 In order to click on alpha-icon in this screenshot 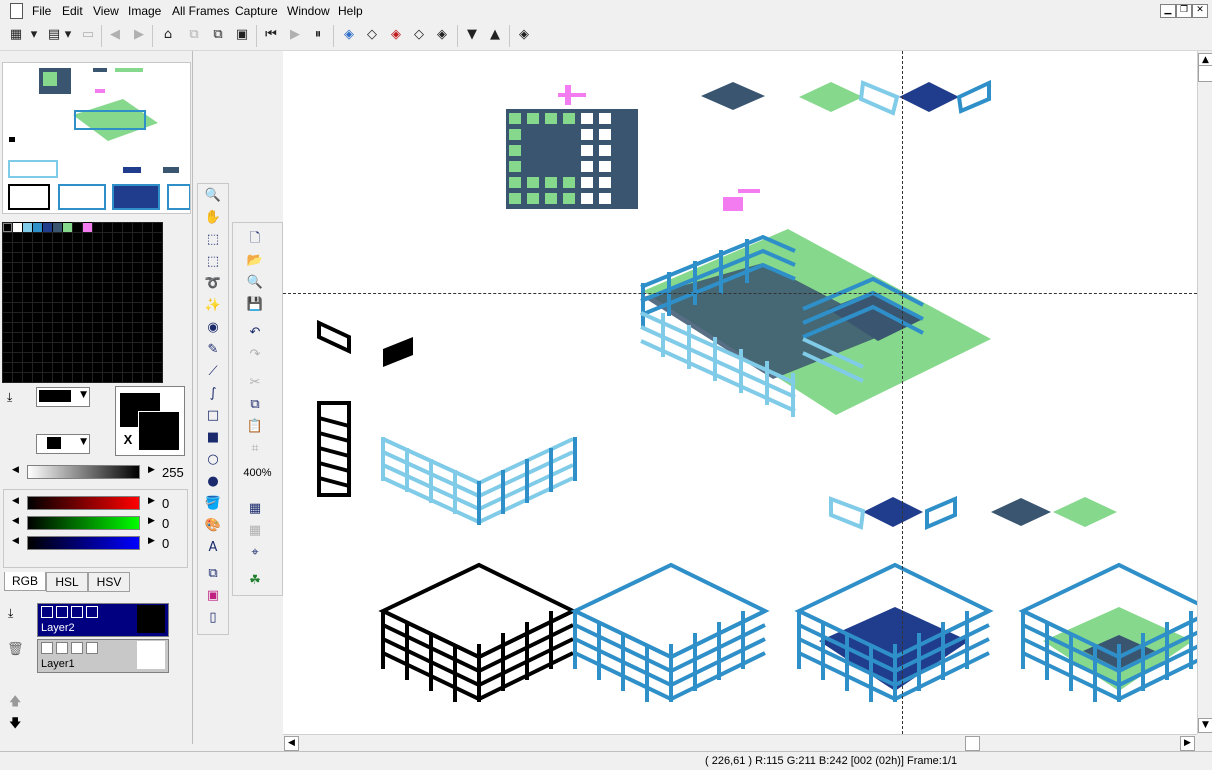, I will do `click(77, 612)`.